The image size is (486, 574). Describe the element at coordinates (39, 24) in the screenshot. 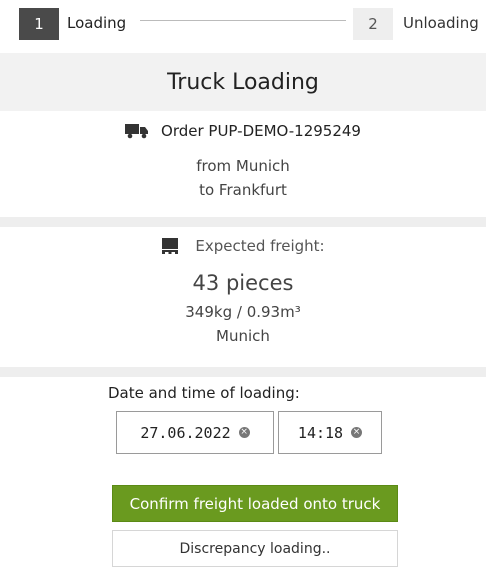

I see `step-1-number: 1` at that location.